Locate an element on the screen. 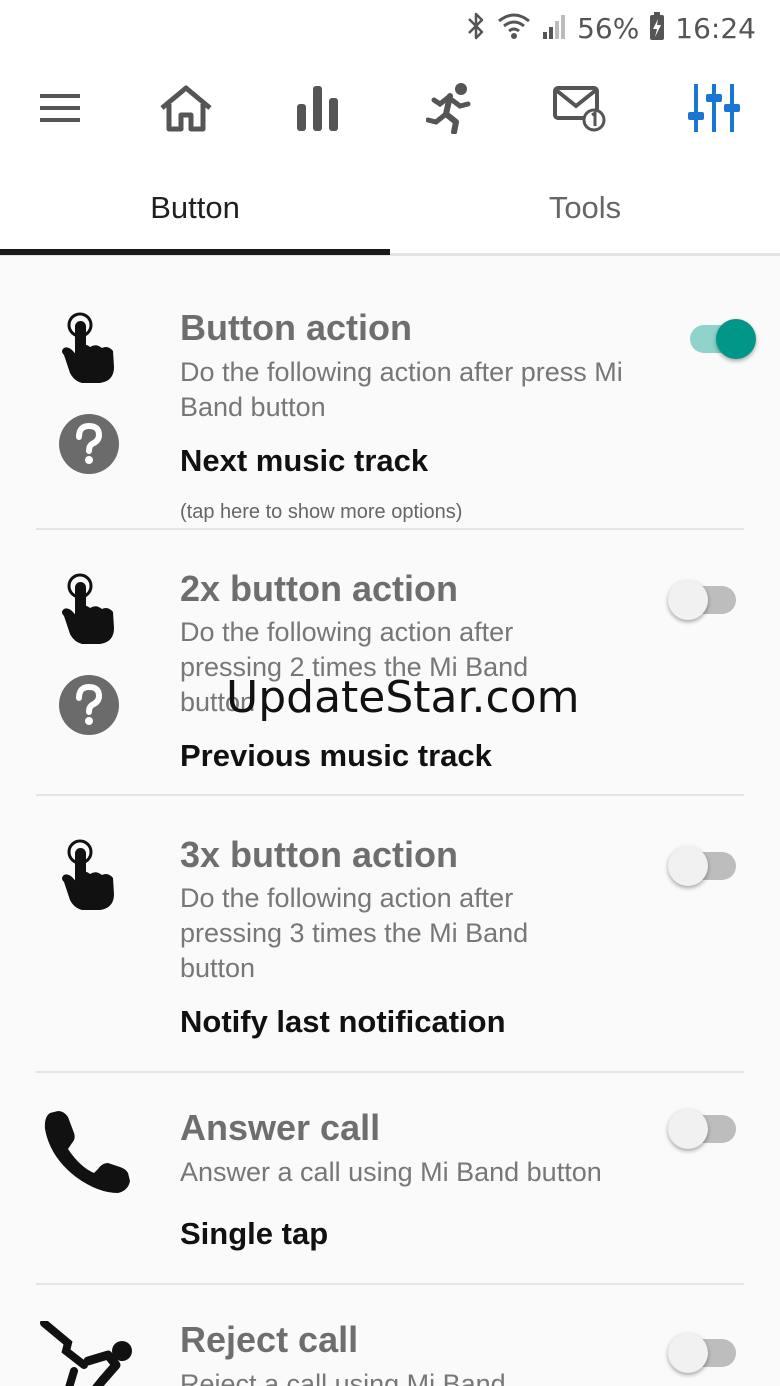 This screenshot has width=780, height=1386. tab-button: Button is located at coordinates (195, 208).